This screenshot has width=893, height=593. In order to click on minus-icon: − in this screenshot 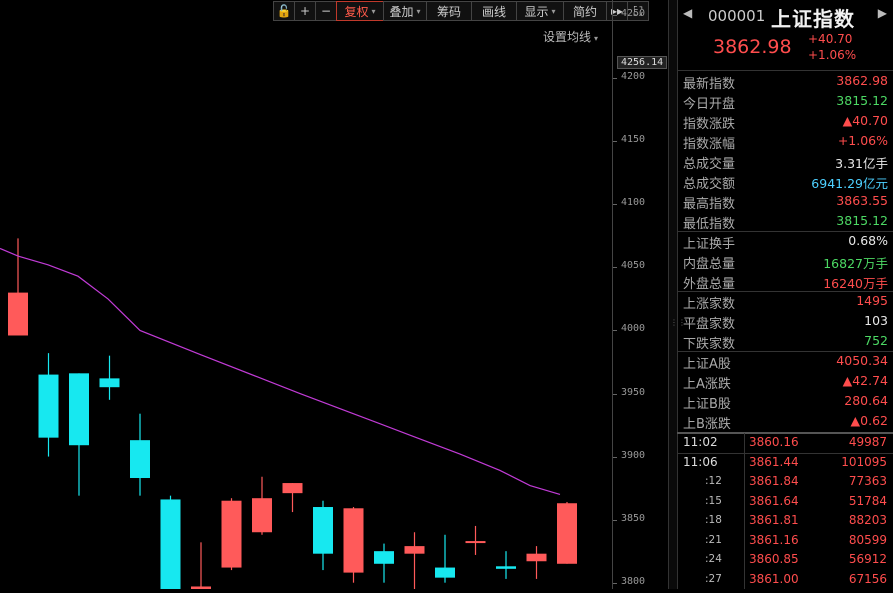, I will do `click(326, 11)`.